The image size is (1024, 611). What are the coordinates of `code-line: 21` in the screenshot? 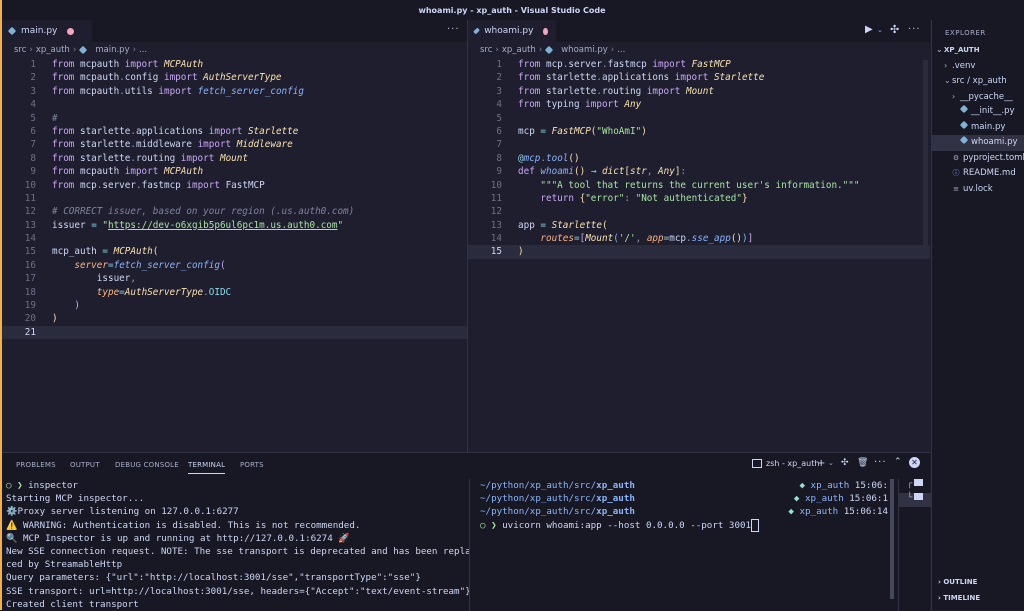 It's located at (234, 332).